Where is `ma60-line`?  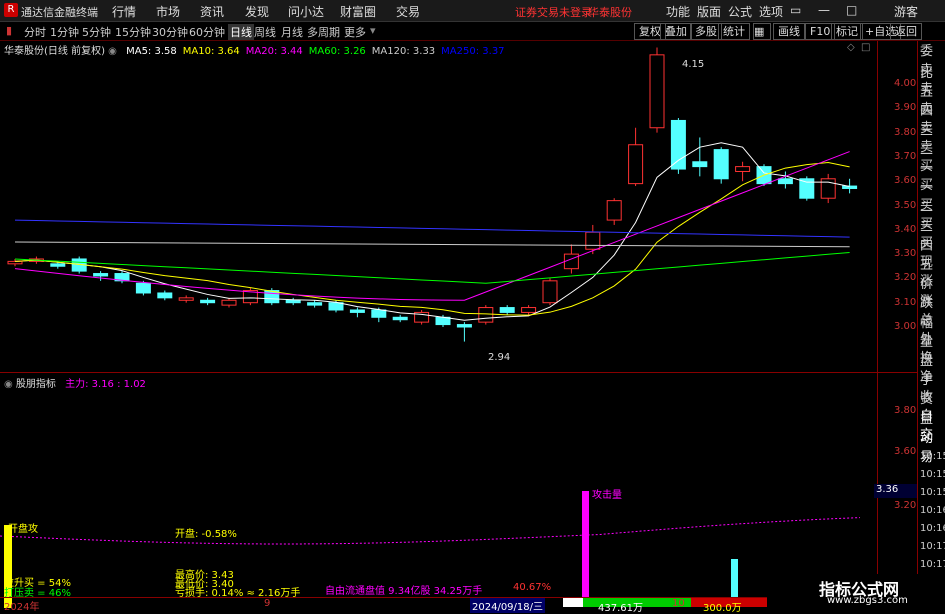 ma60-line is located at coordinates (432, 267).